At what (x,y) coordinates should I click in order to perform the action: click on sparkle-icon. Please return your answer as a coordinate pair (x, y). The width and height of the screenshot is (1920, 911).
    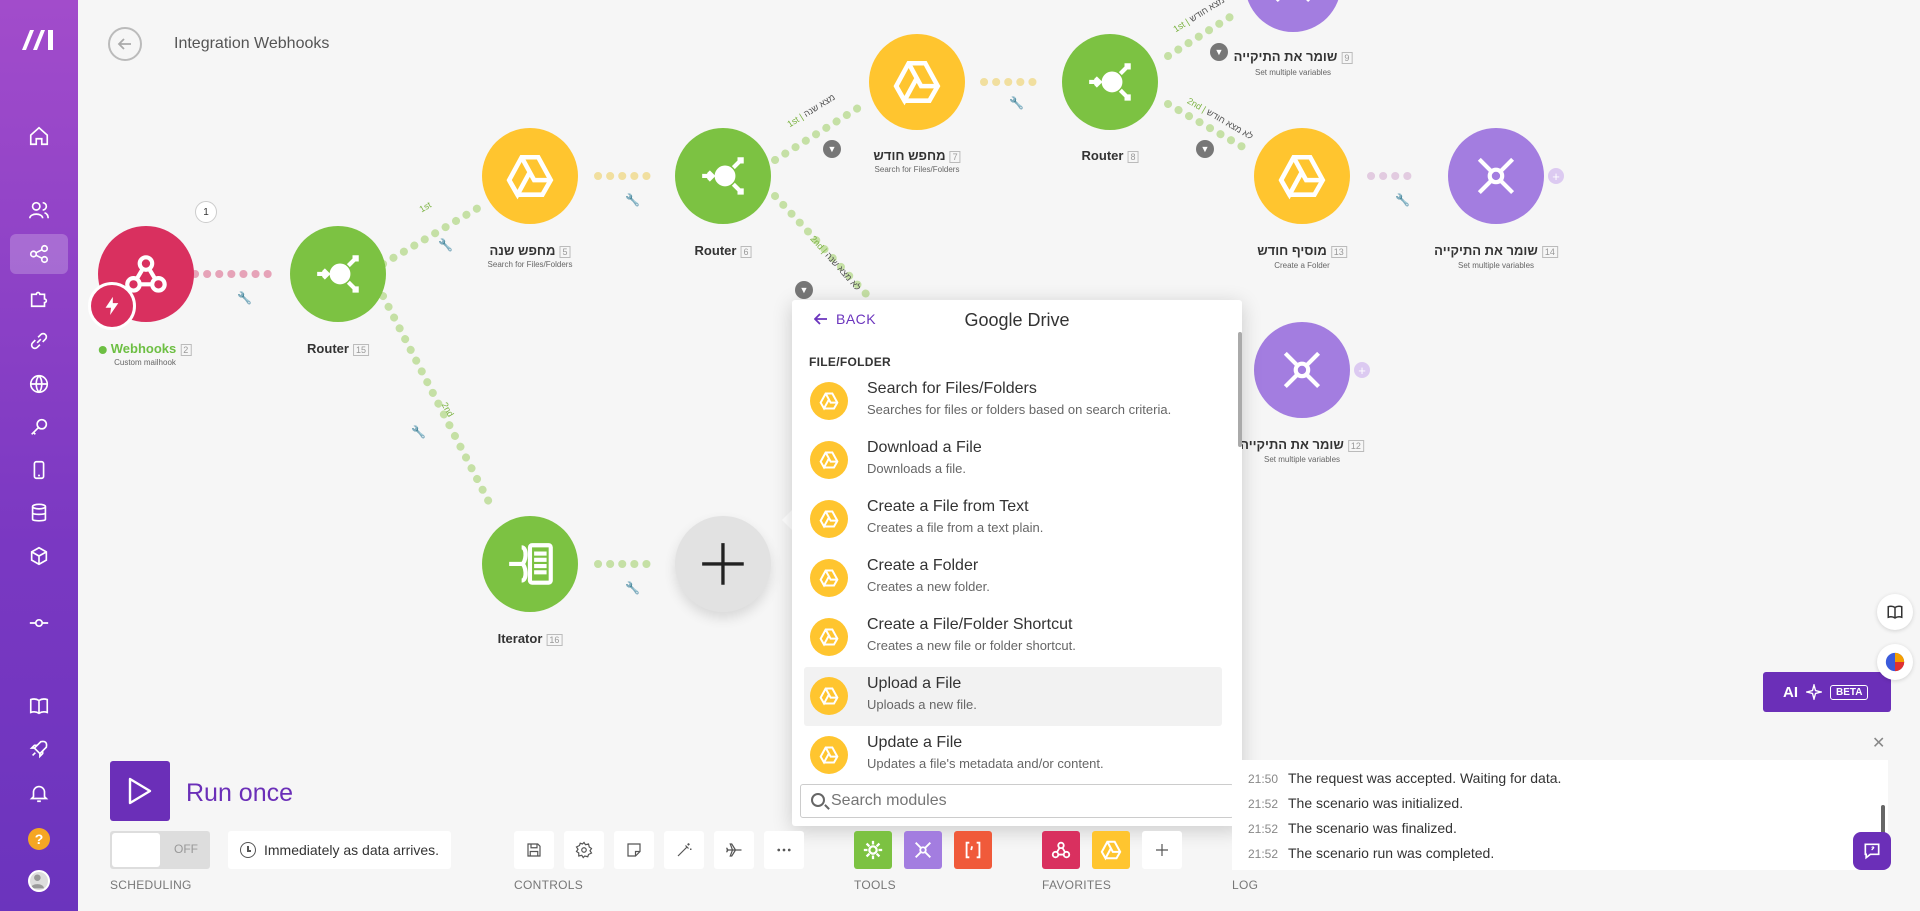
    Looking at the image, I should click on (1814, 692).